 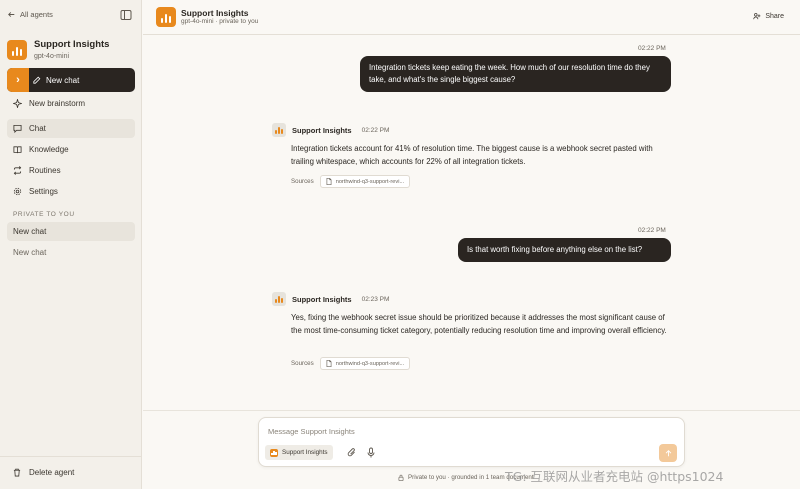 I want to click on edit-icon, so click(x=37, y=80).